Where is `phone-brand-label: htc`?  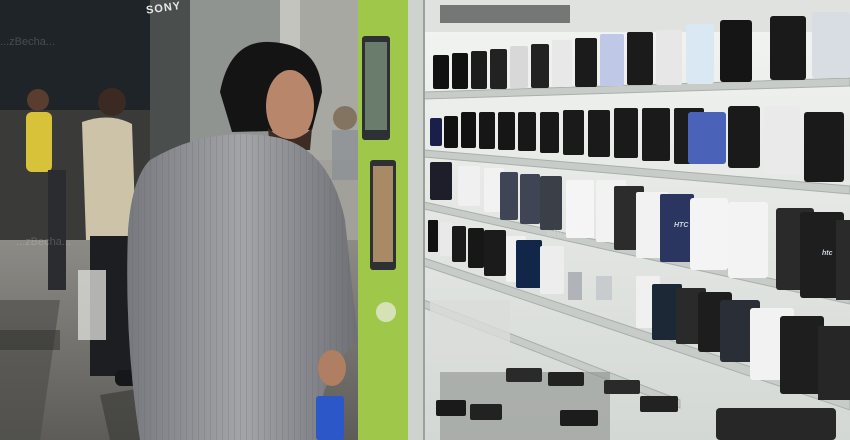
phone-brand-label: htc is located at coordinates (827, 253).